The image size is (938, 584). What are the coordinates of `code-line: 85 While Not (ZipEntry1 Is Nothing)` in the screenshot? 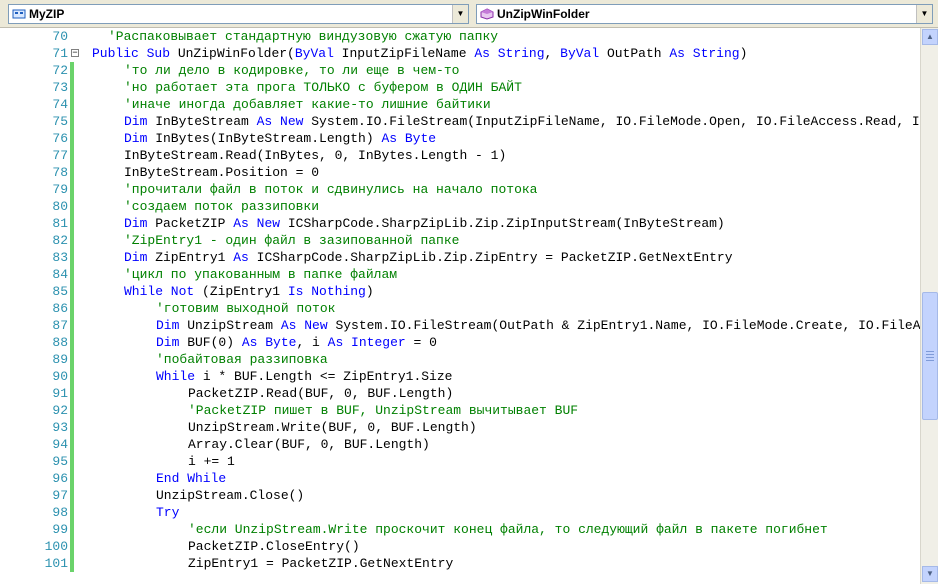 It's located at (460, 291).